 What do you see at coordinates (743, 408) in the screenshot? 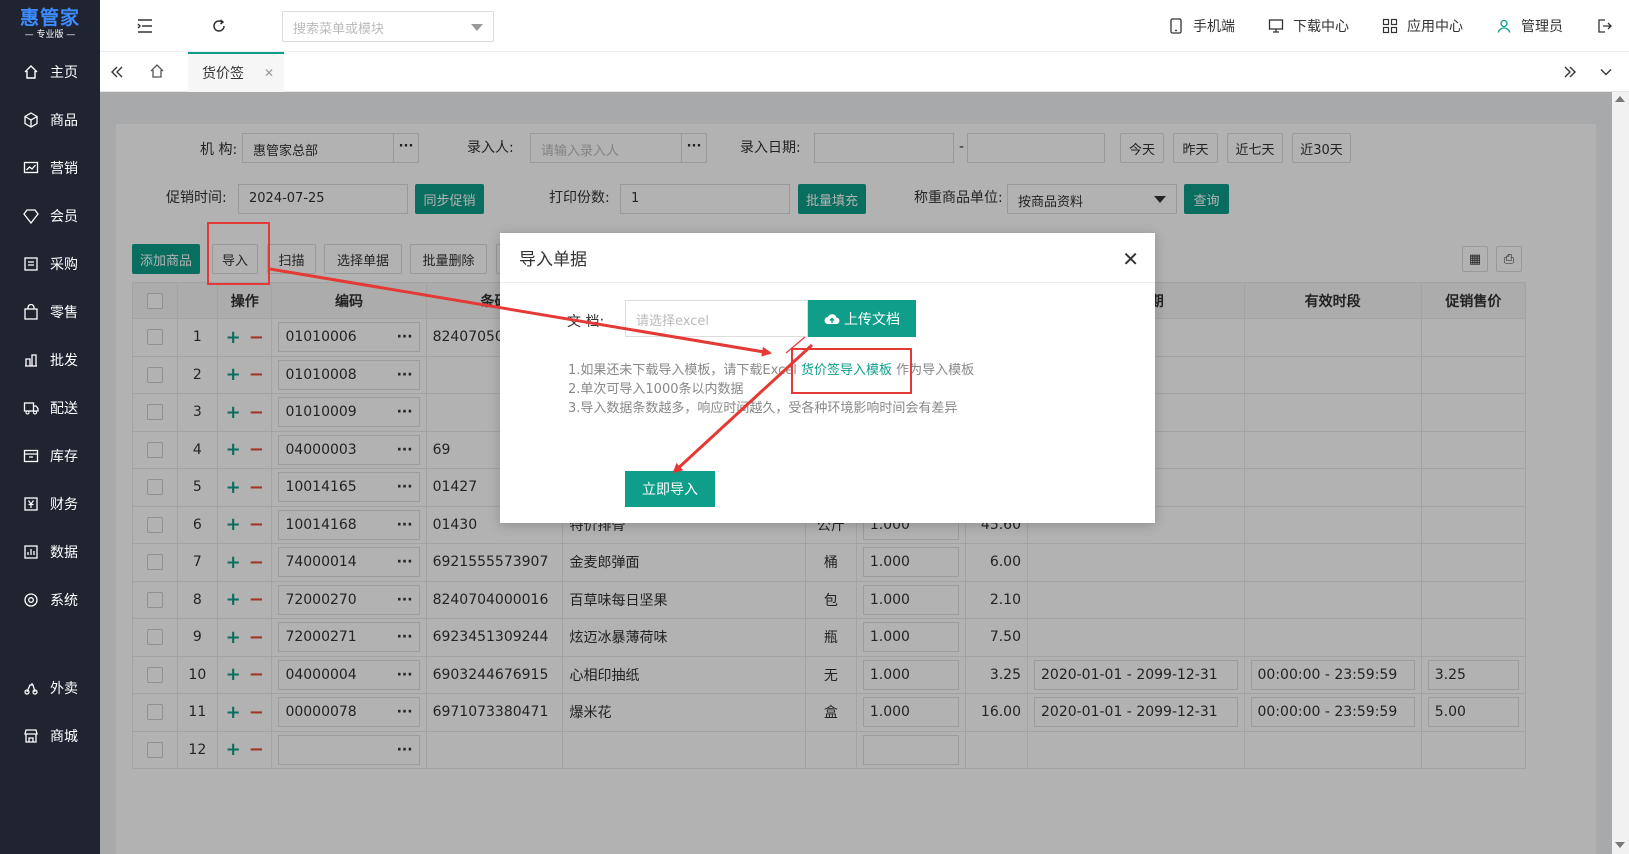
I see `annotation-arrow-to-import` at bounding box center [743, 408].